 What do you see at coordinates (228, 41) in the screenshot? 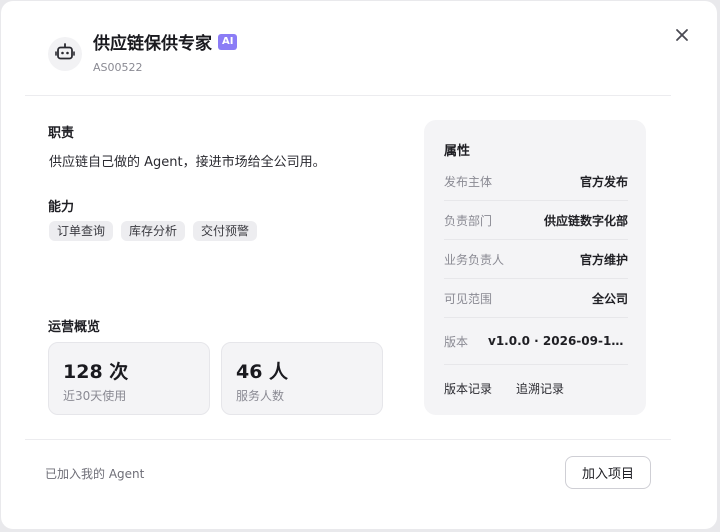
I see `ai-badge: AI` at bounding box center [228, 41].